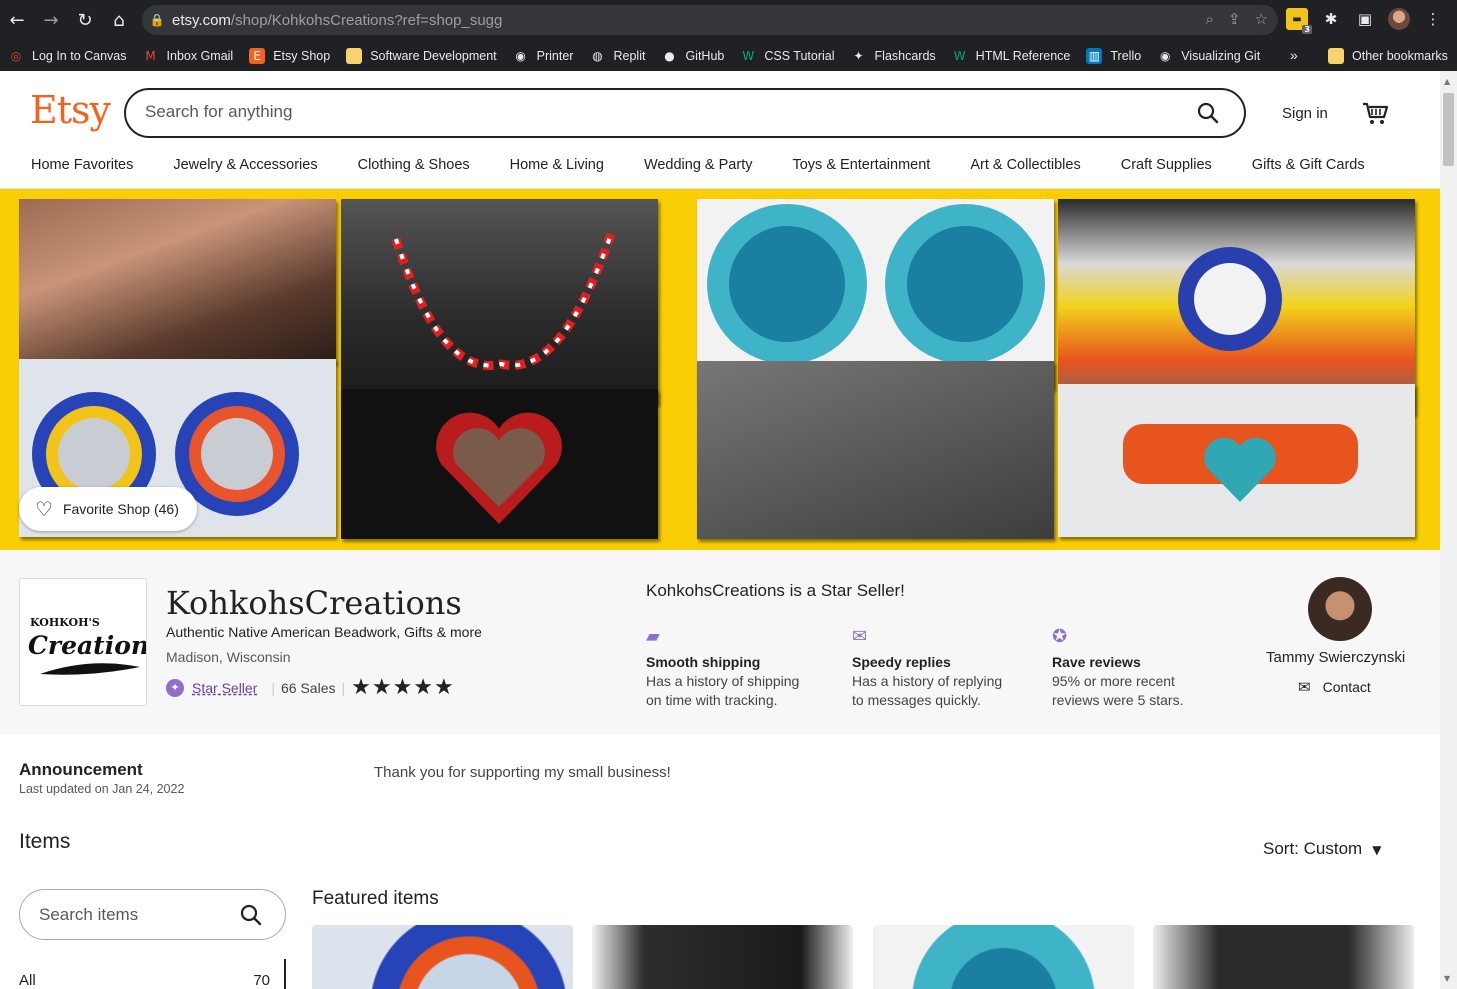  What do you see at coordinates (403, 687) in the screenshot?
I see `rating-stars: ★★★★★` at bounding box center [403, 687].